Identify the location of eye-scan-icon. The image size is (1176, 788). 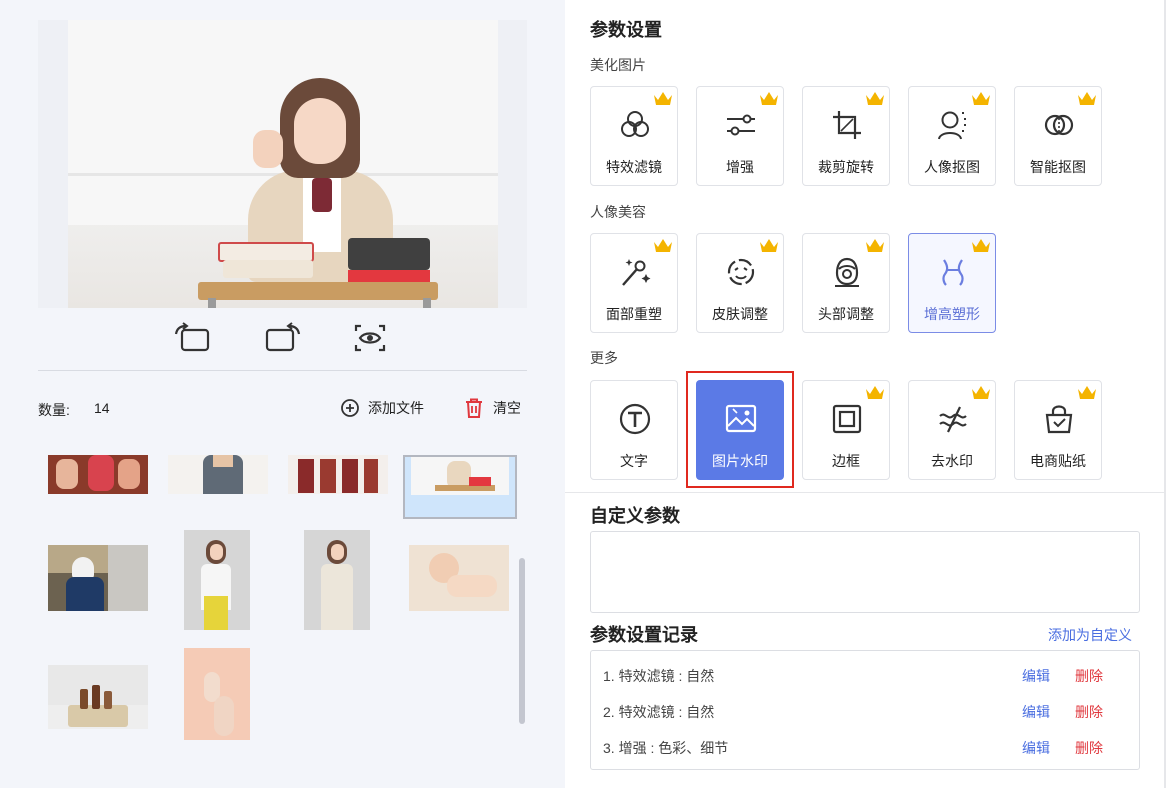
(370, 338).